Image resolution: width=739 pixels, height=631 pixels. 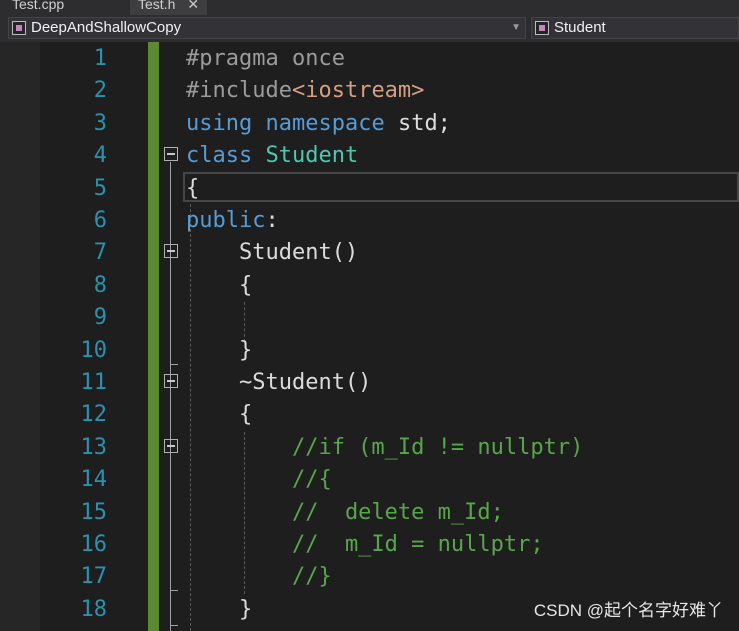 I want to click on code-token: Student(), so click(x=272, y=253).